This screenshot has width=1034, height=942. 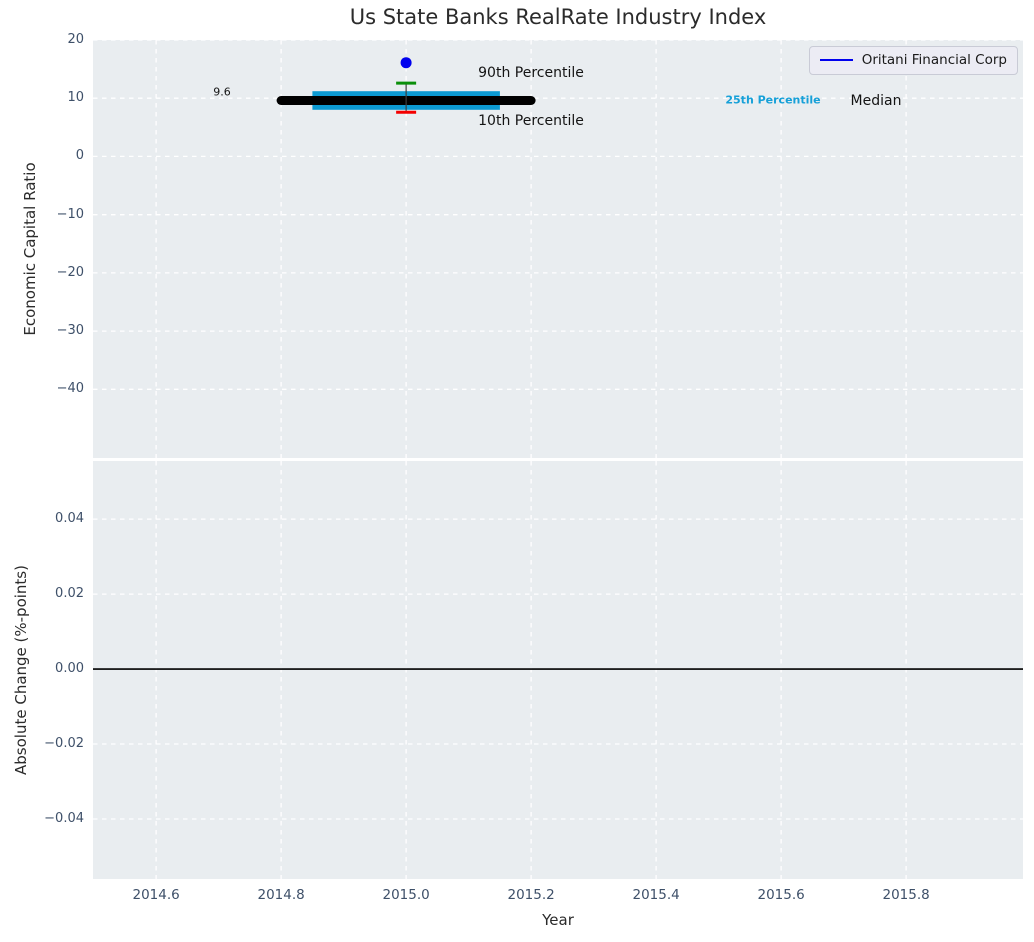 What do you see at coordinates (70, 272) in the screenshot?
I see `tick-label-y: −20` at bounding box center [70, 272].